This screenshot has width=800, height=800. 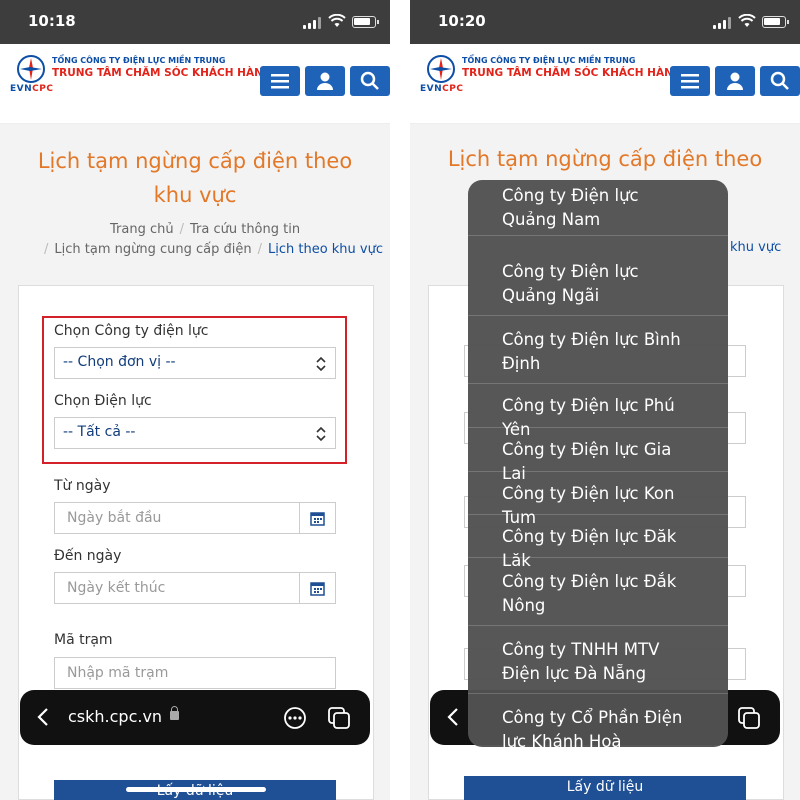 I want to click on page-title: Lịch tạm ngừng cấp điện theo khu vực, so click(x=195, y=178).